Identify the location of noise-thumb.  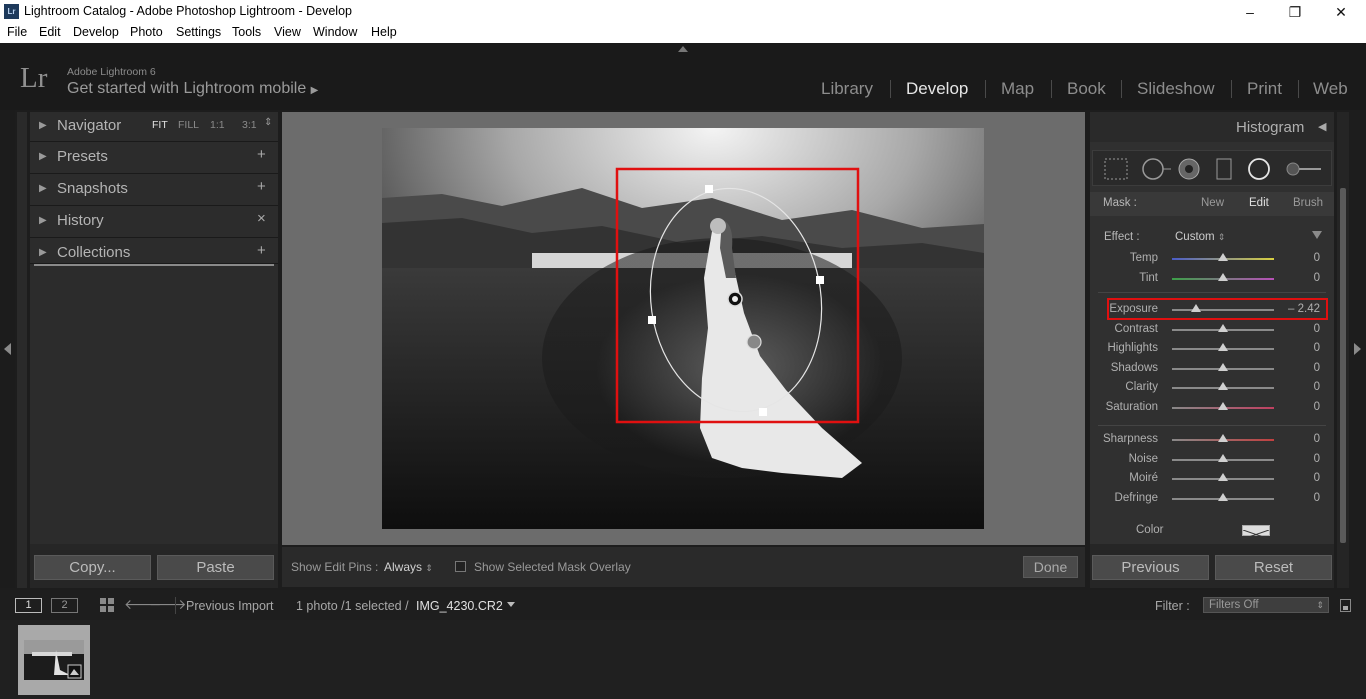
(1223, 457).